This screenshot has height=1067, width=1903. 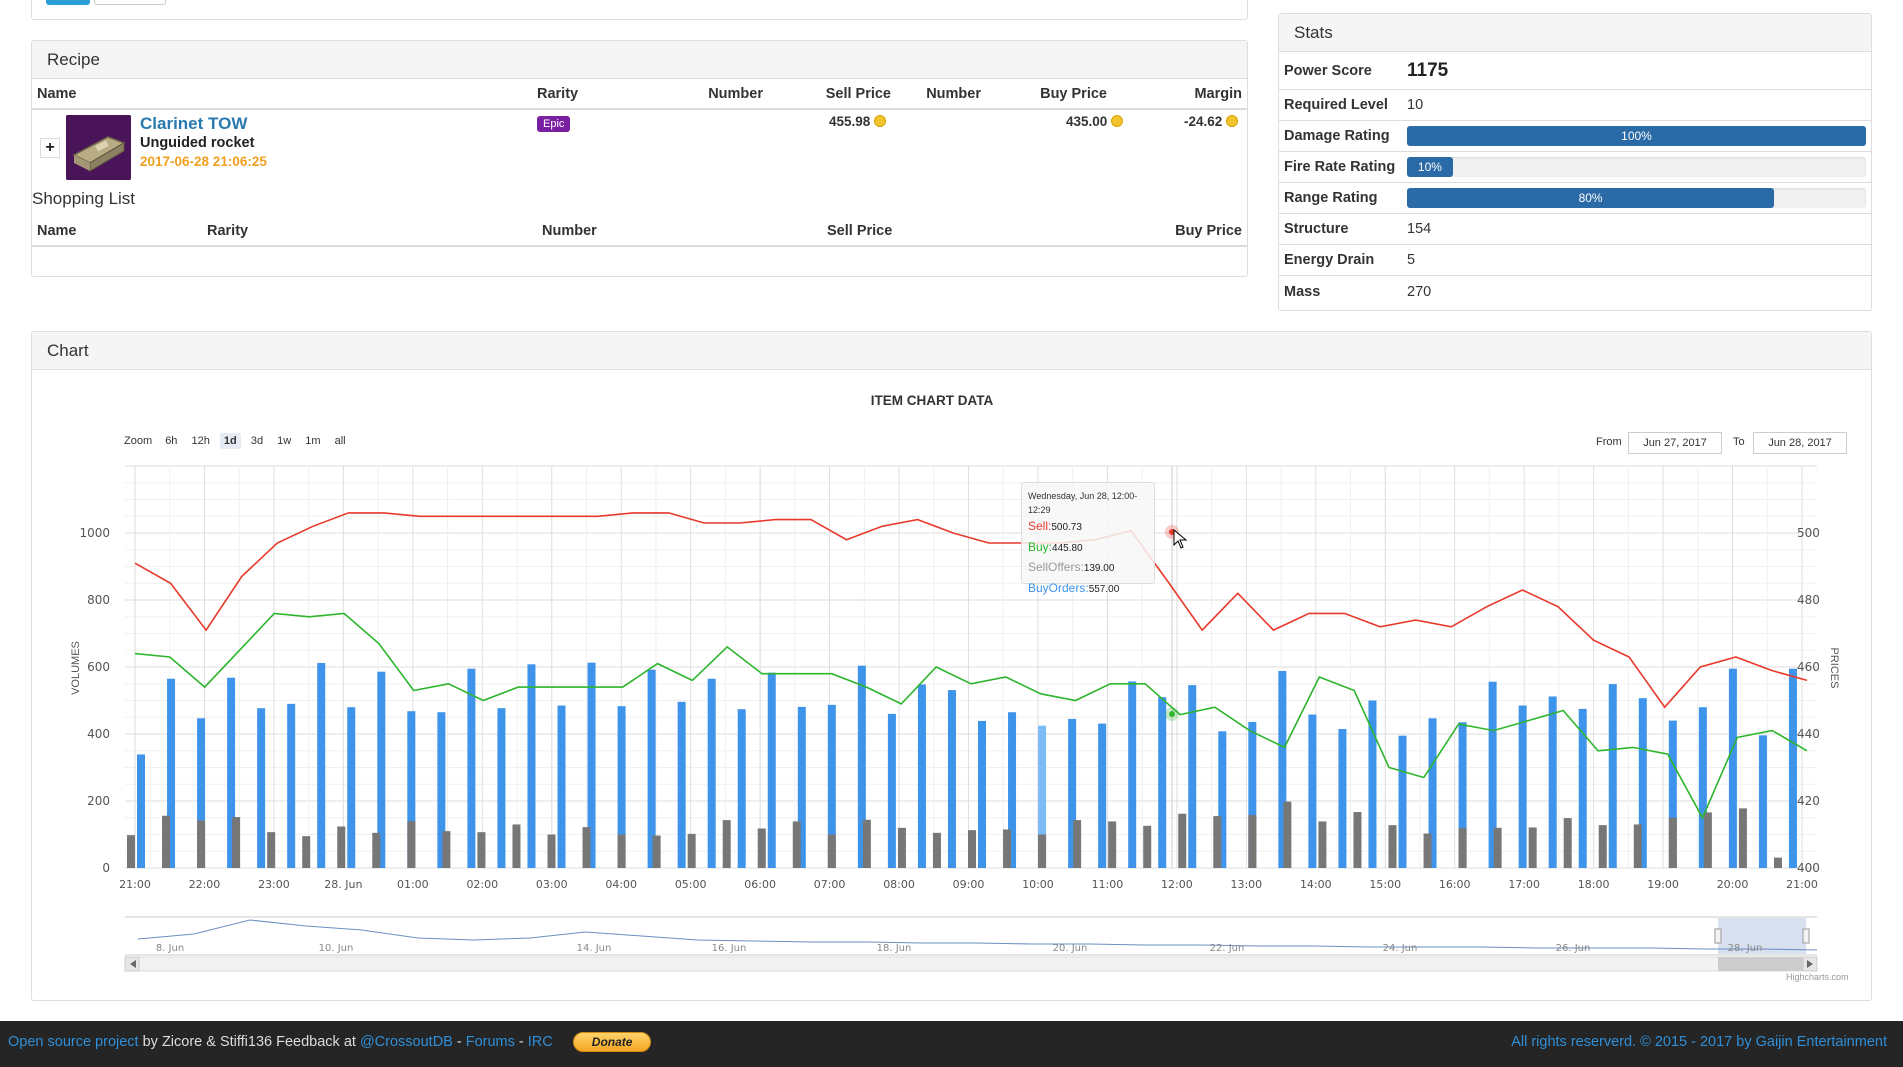 I want to click on sell-price-text: 455.98, so click(x=850, y=121).